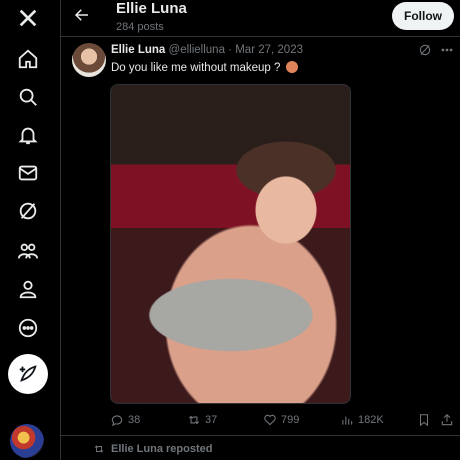 This screenshot has width=460, height=460. I want to click on post-date: Mar 27, 2023, so click(269, 50).